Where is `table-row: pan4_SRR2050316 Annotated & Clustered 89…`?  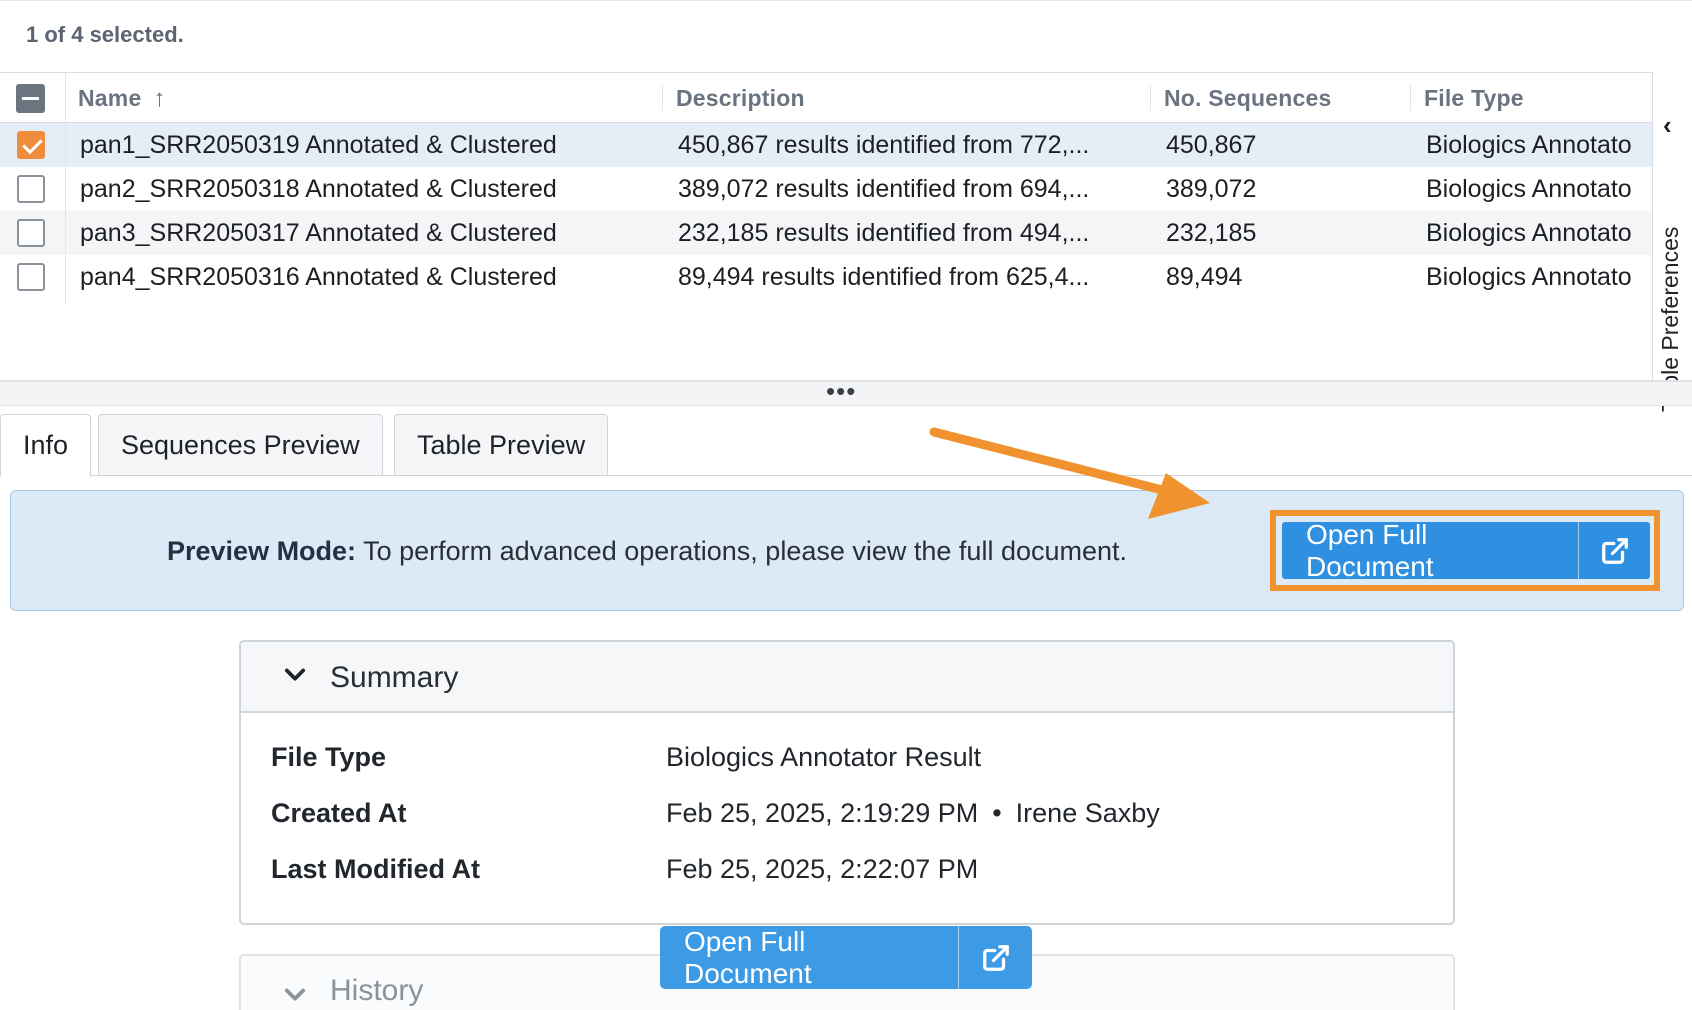 table-row: pan4_SRR2050316 Annotated & Clustered 89… is located at coordinates (826, 277).